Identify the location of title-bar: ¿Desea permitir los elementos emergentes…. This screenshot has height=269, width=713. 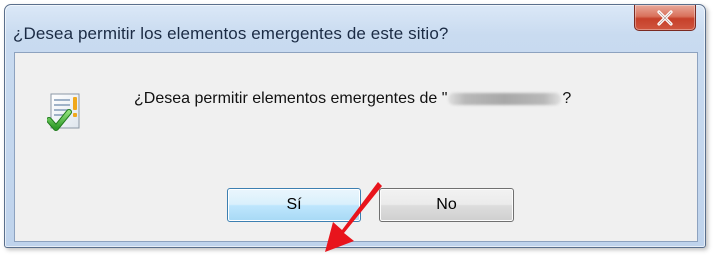
(355, 24).